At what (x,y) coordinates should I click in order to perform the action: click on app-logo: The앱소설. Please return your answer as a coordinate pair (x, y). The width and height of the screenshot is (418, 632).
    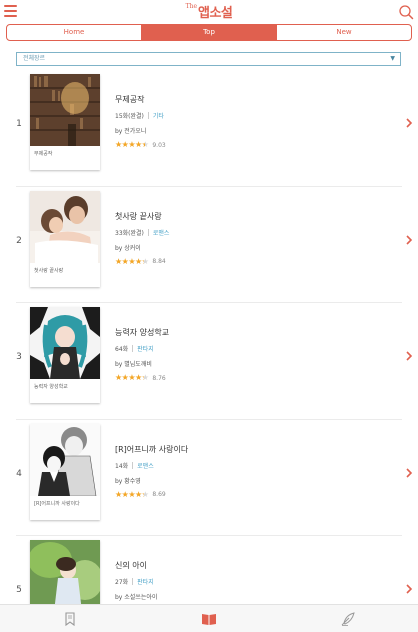
    Looking at the image, I should click on (209, 11).